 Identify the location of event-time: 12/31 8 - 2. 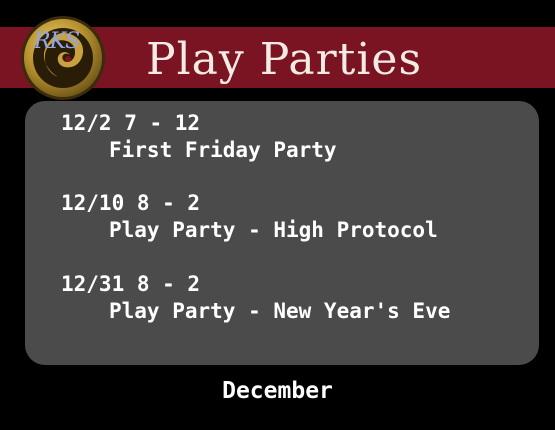
(131, 284).